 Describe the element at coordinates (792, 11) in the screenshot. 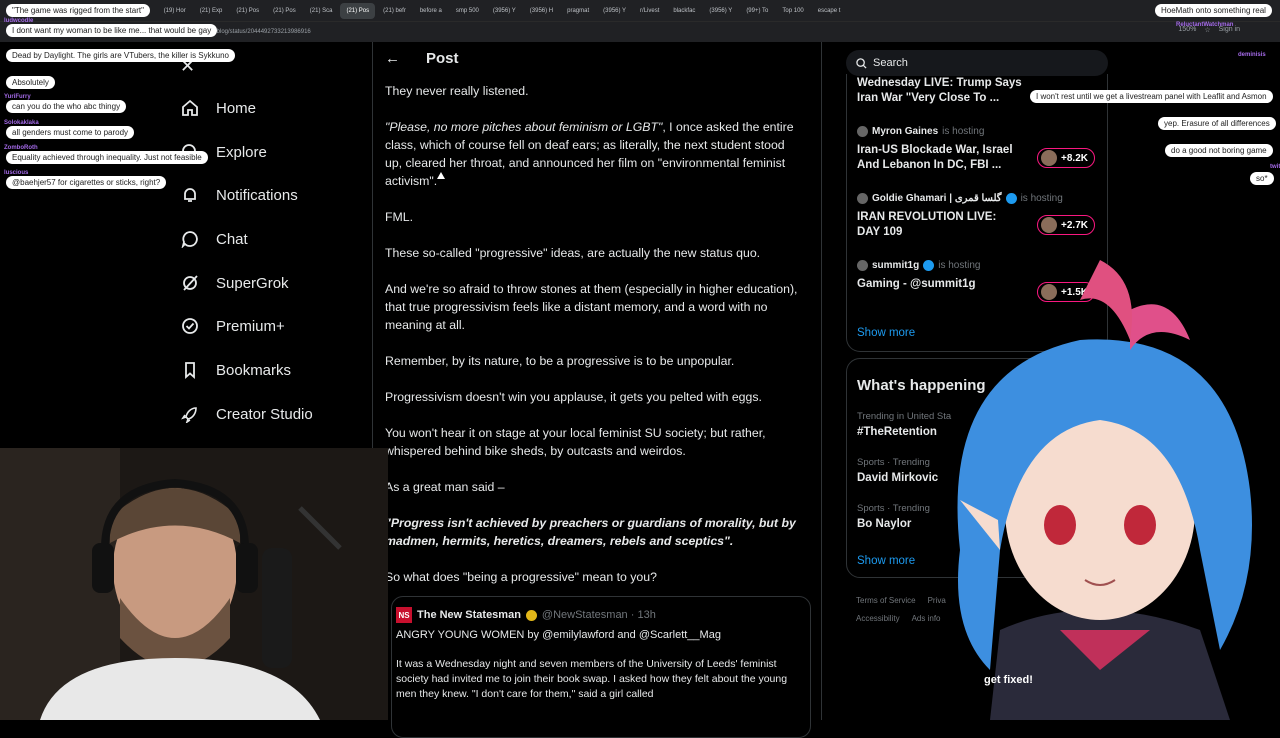

I see `browser-tab: Top 100` at that location.